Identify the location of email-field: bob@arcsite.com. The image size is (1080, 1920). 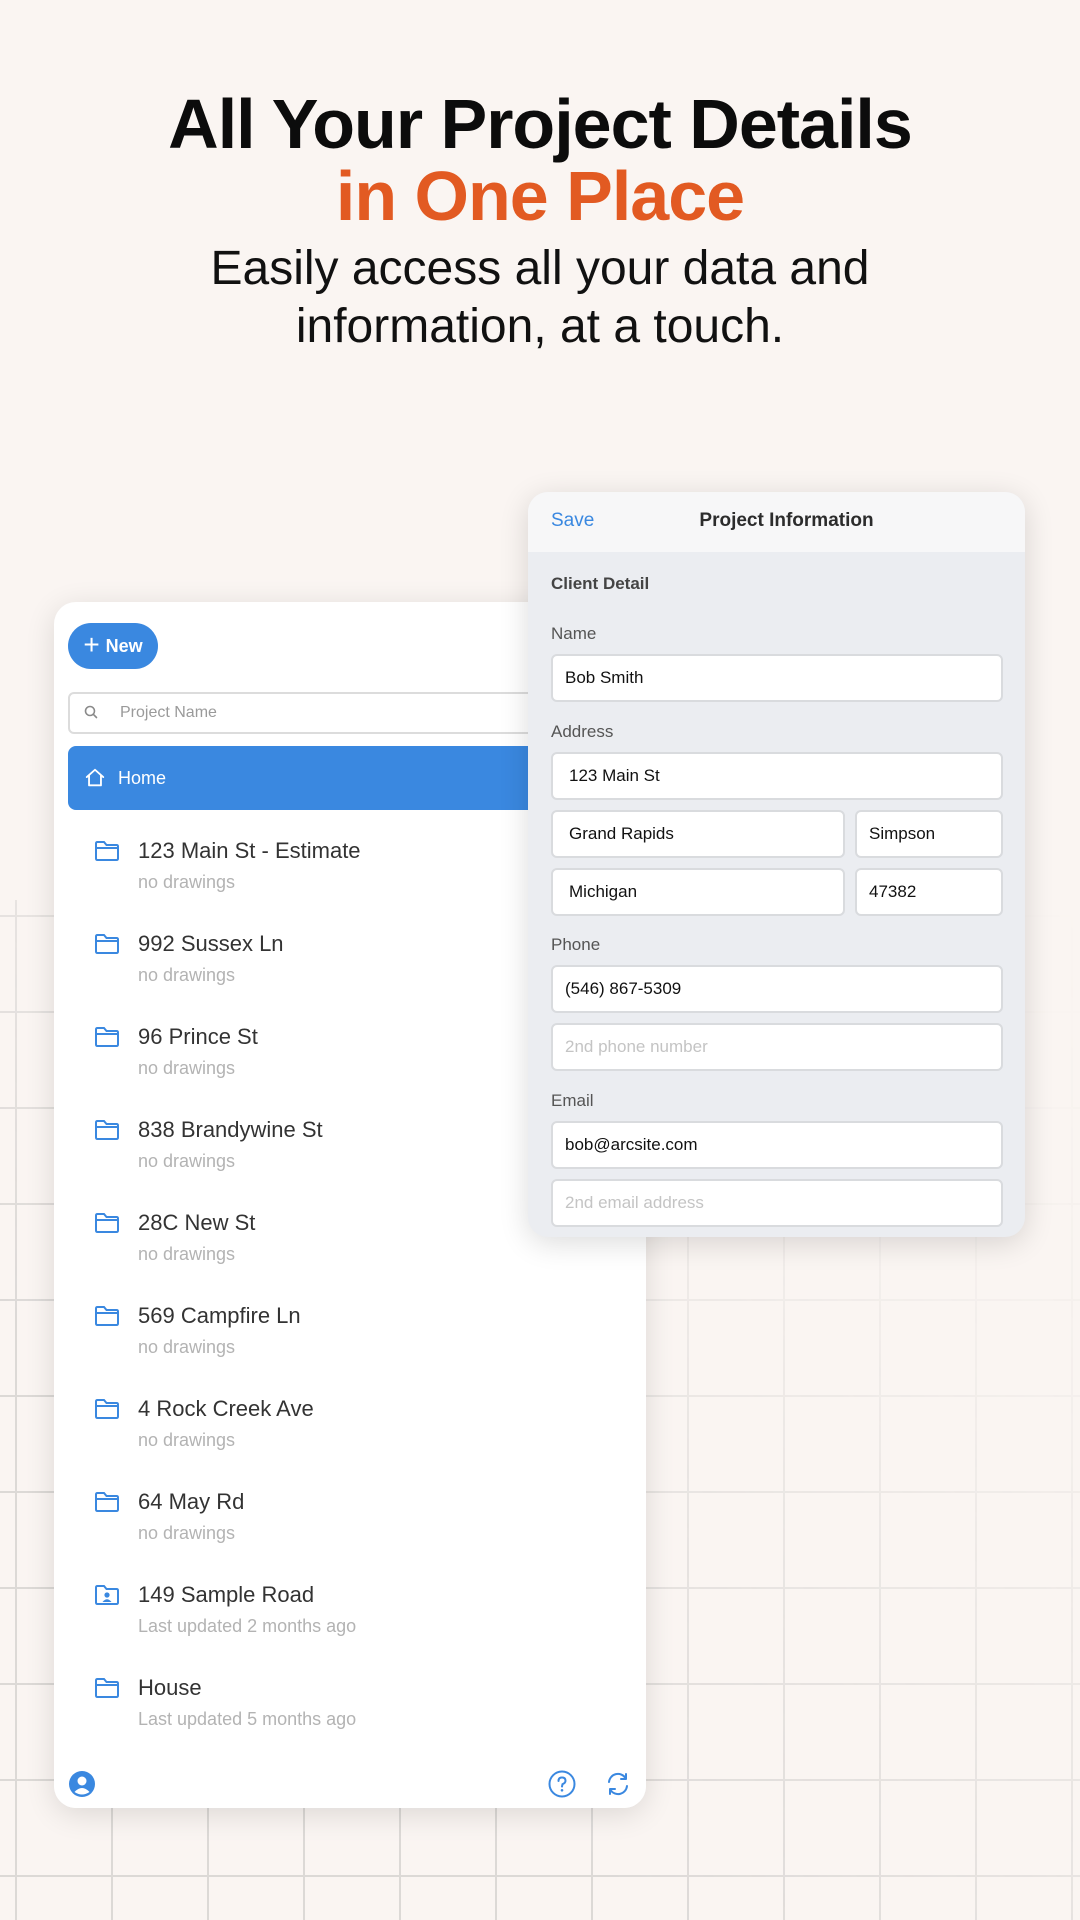
(777, 1145).